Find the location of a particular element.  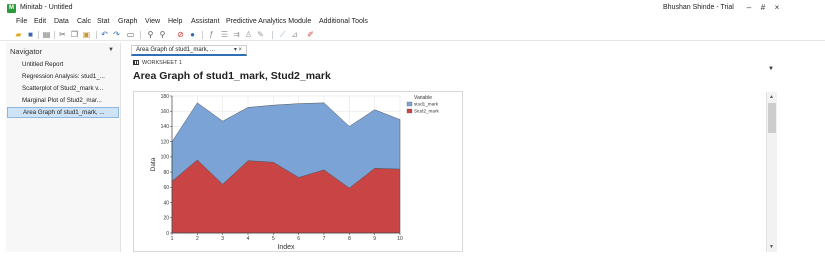

y-tick-label: 80 is located at coordinates (166, 173).